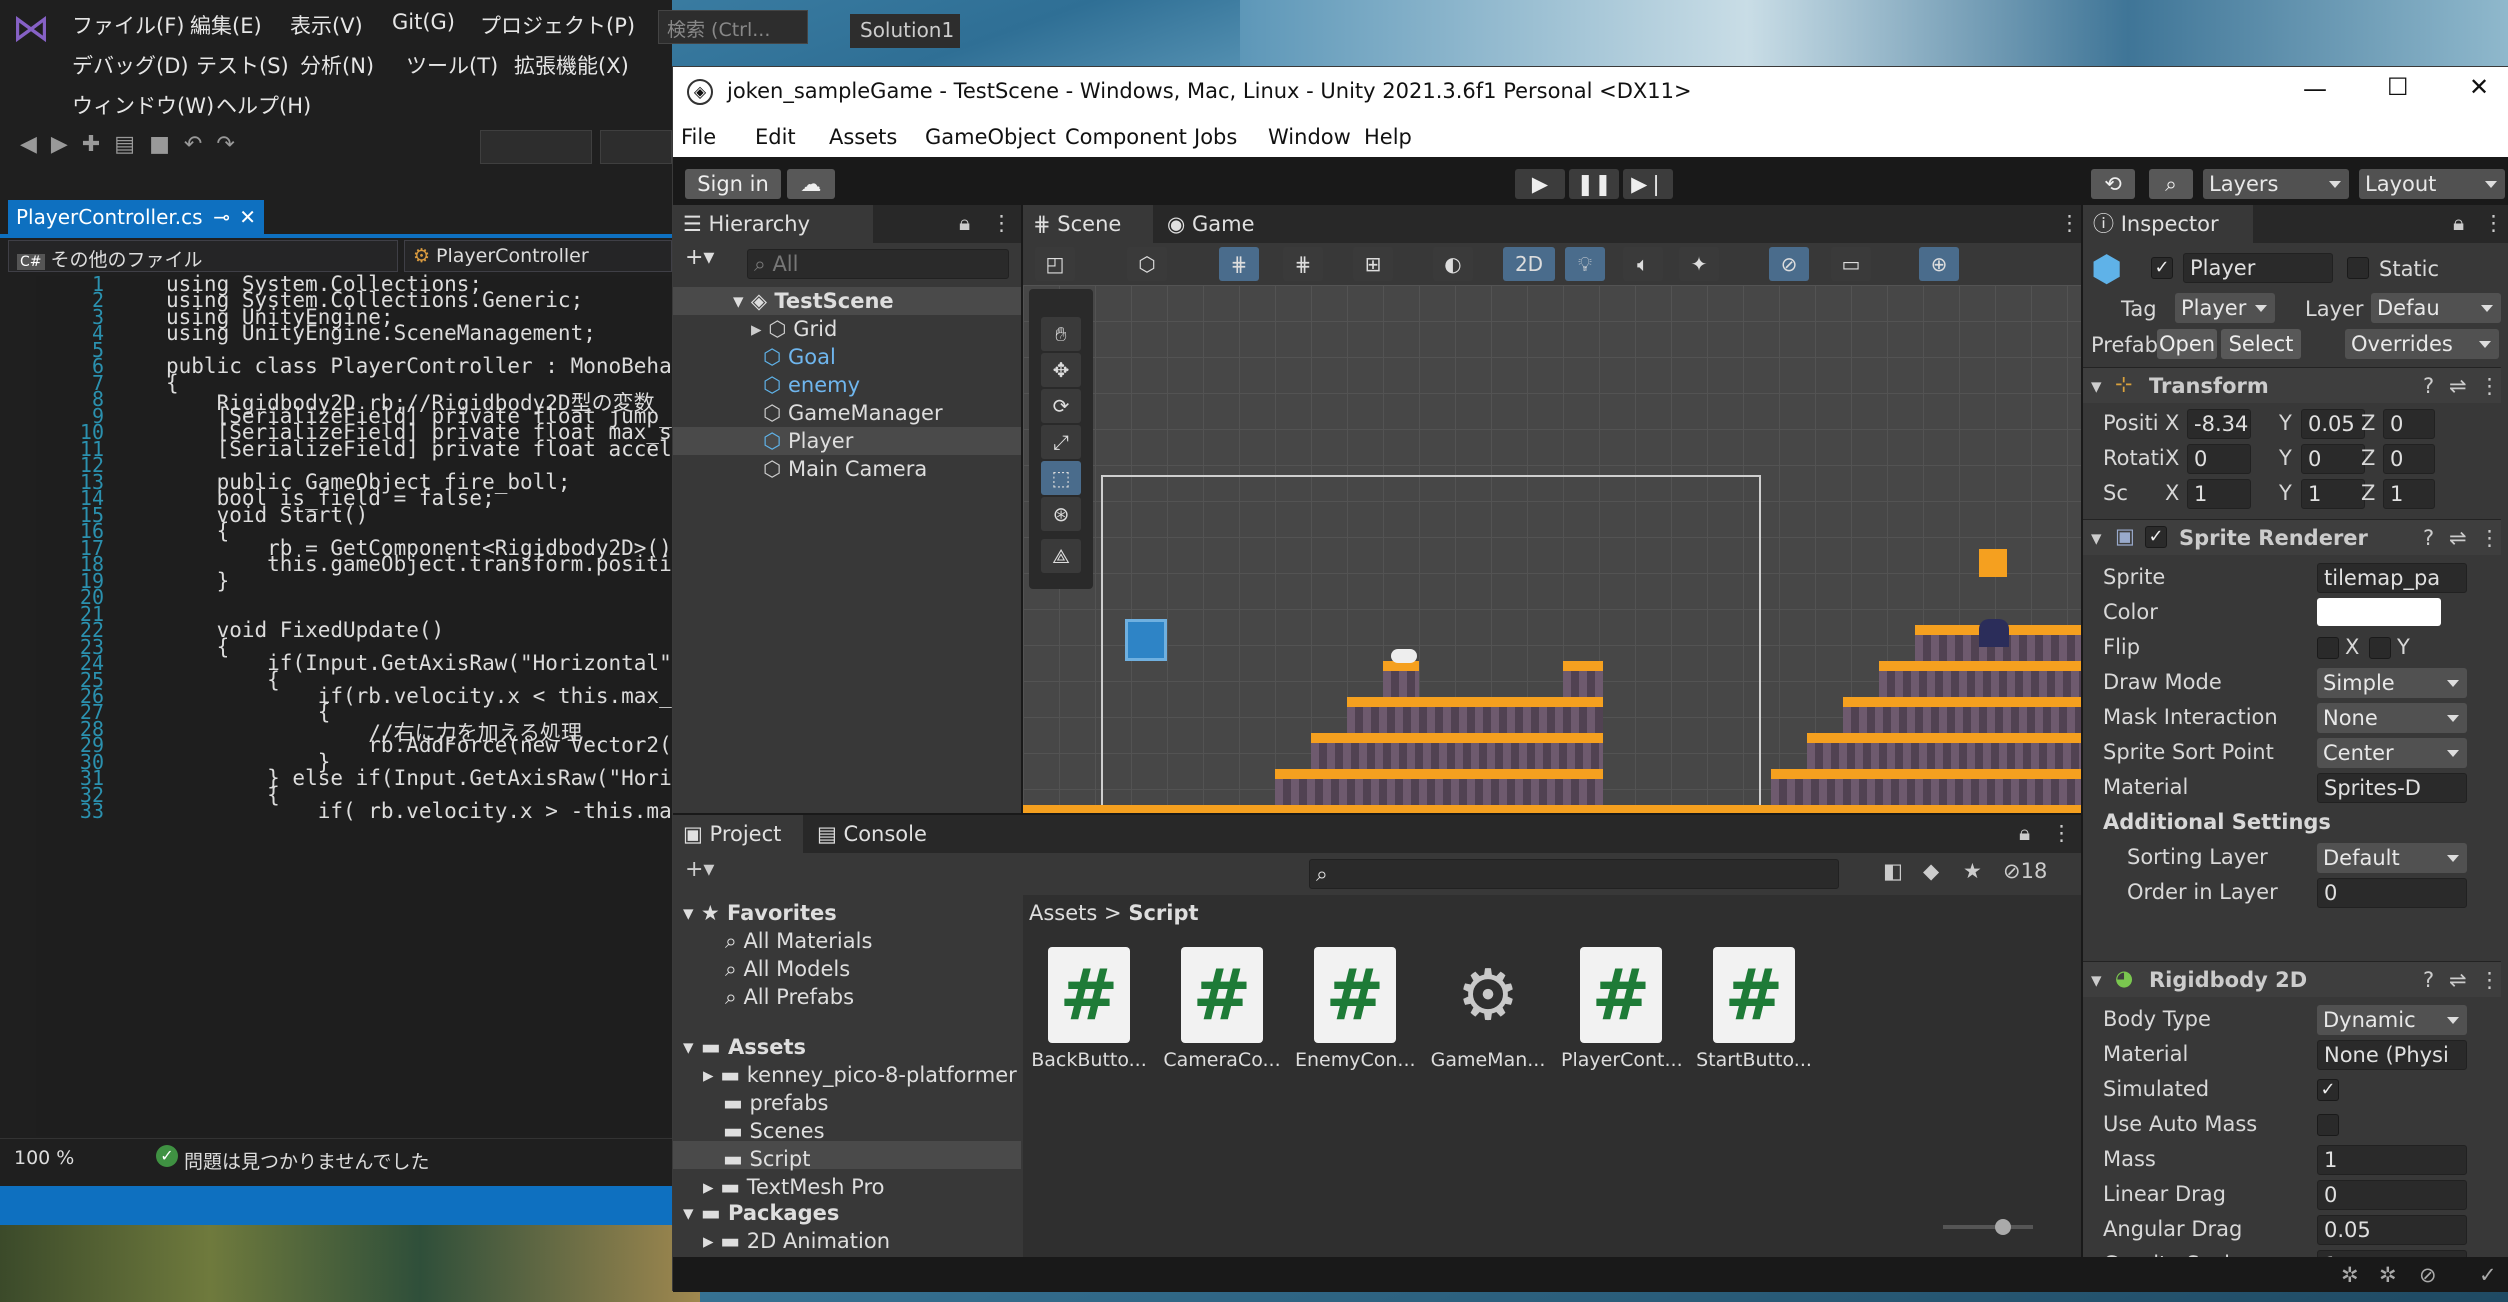 The image size is (2508, 1302). Describe the element at coordinates (1212, 224) in the screenshot. I see `tab-game: ◉ Game` at that location.